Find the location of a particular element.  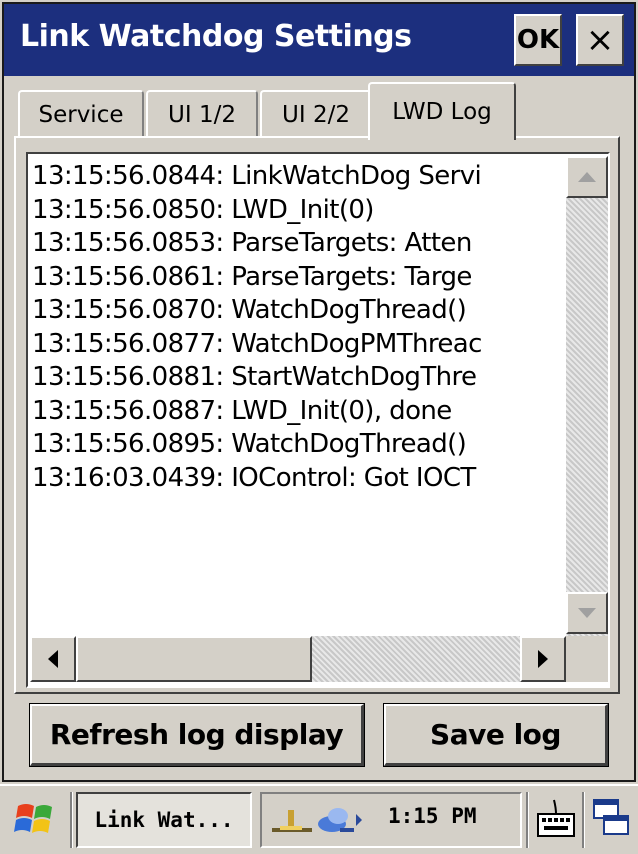

window-title: Link Watchdog Settings is located at coordinates (216, 36).